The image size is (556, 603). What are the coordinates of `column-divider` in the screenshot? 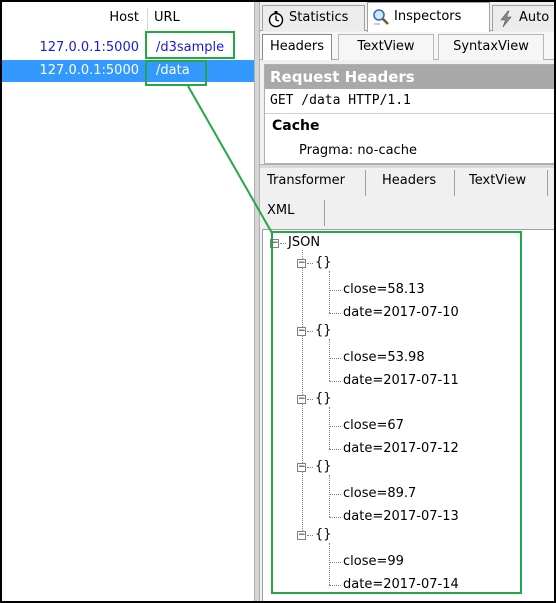 It's located at (147, 19).